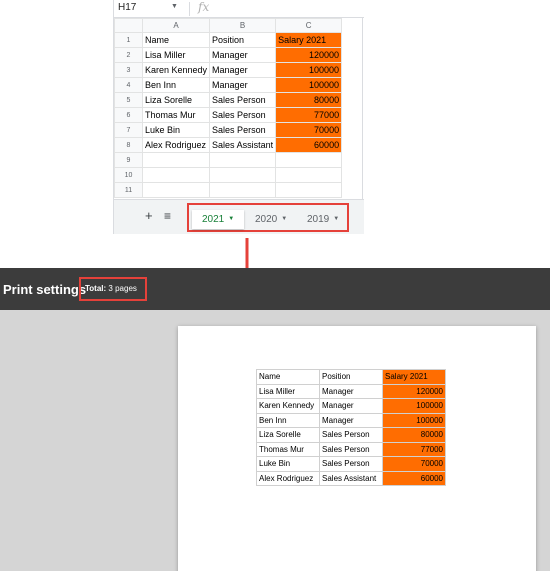 Image resolution: width=550 pixels, height=571 pixels. I want to click on row-header: 11, so click(128, 190).